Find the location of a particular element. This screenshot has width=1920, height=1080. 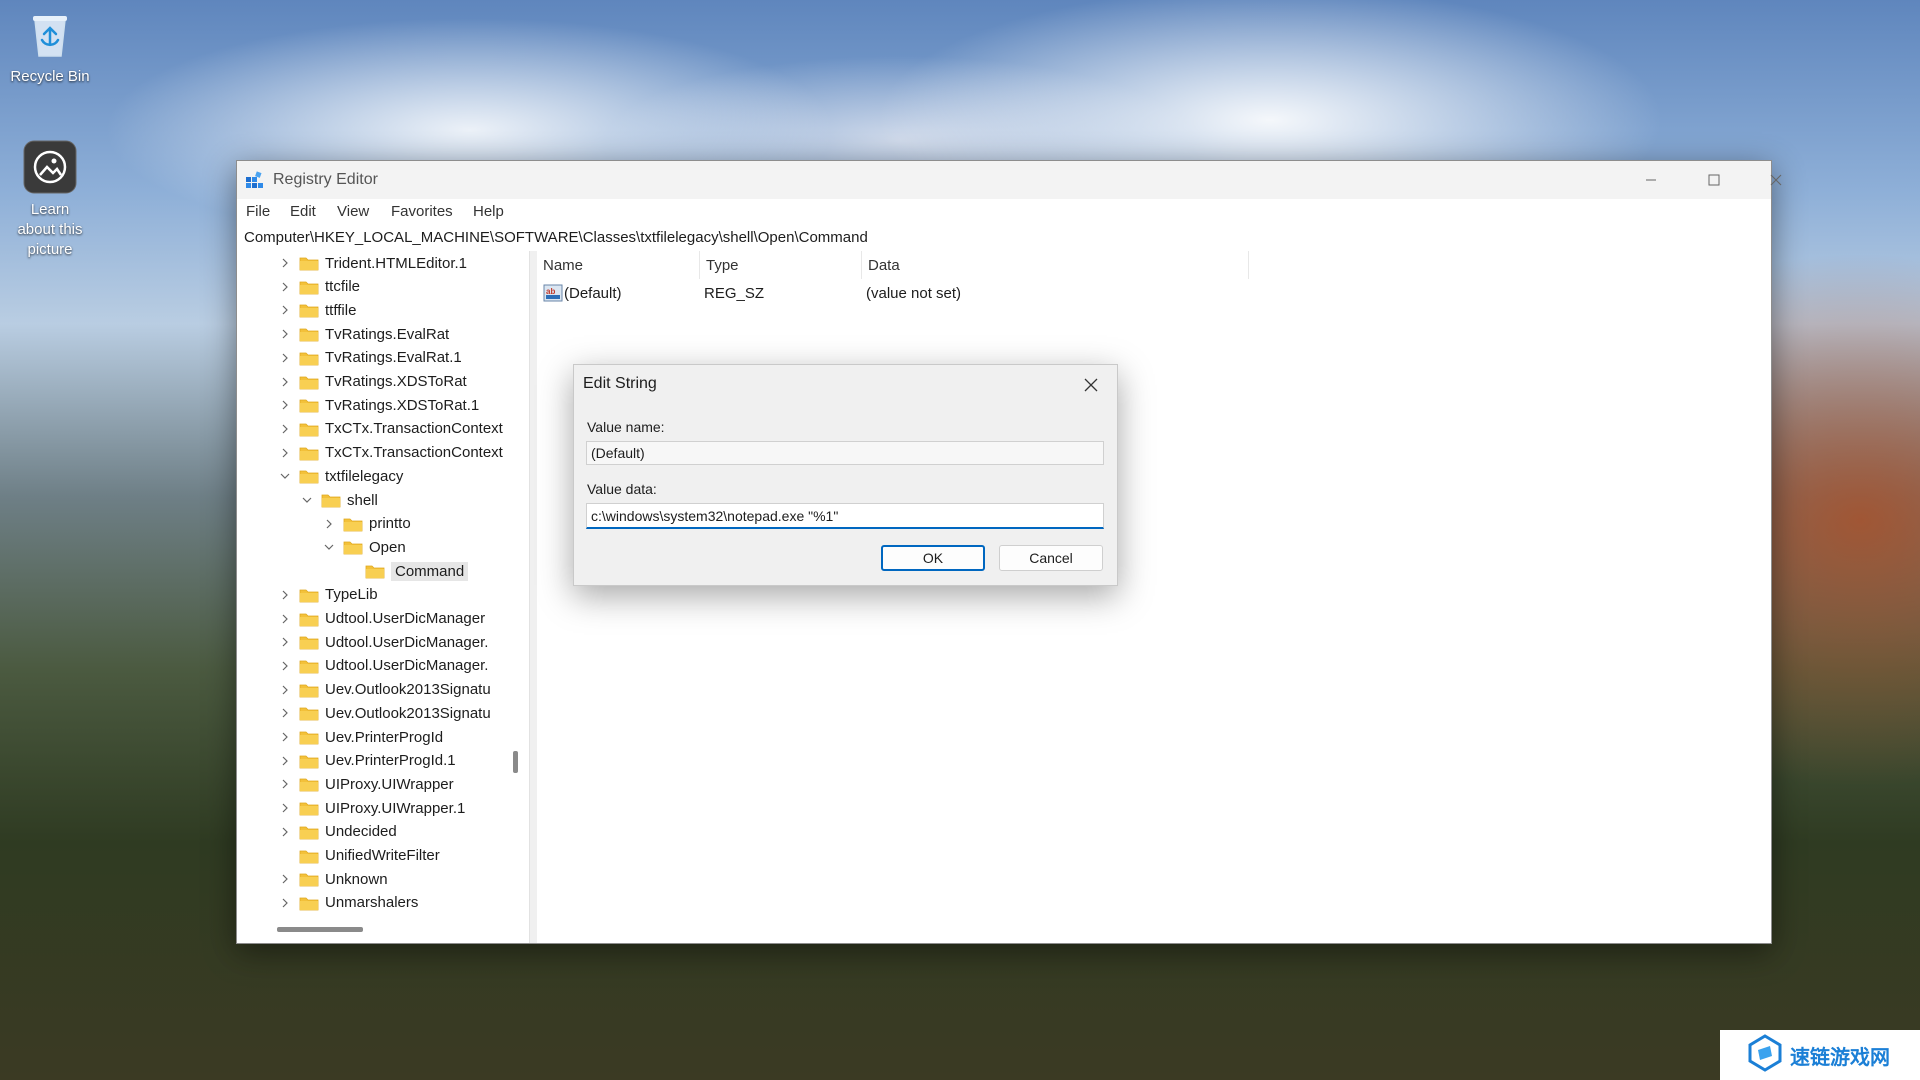

string-value-icon: ab is located at coordinates (553, 295).